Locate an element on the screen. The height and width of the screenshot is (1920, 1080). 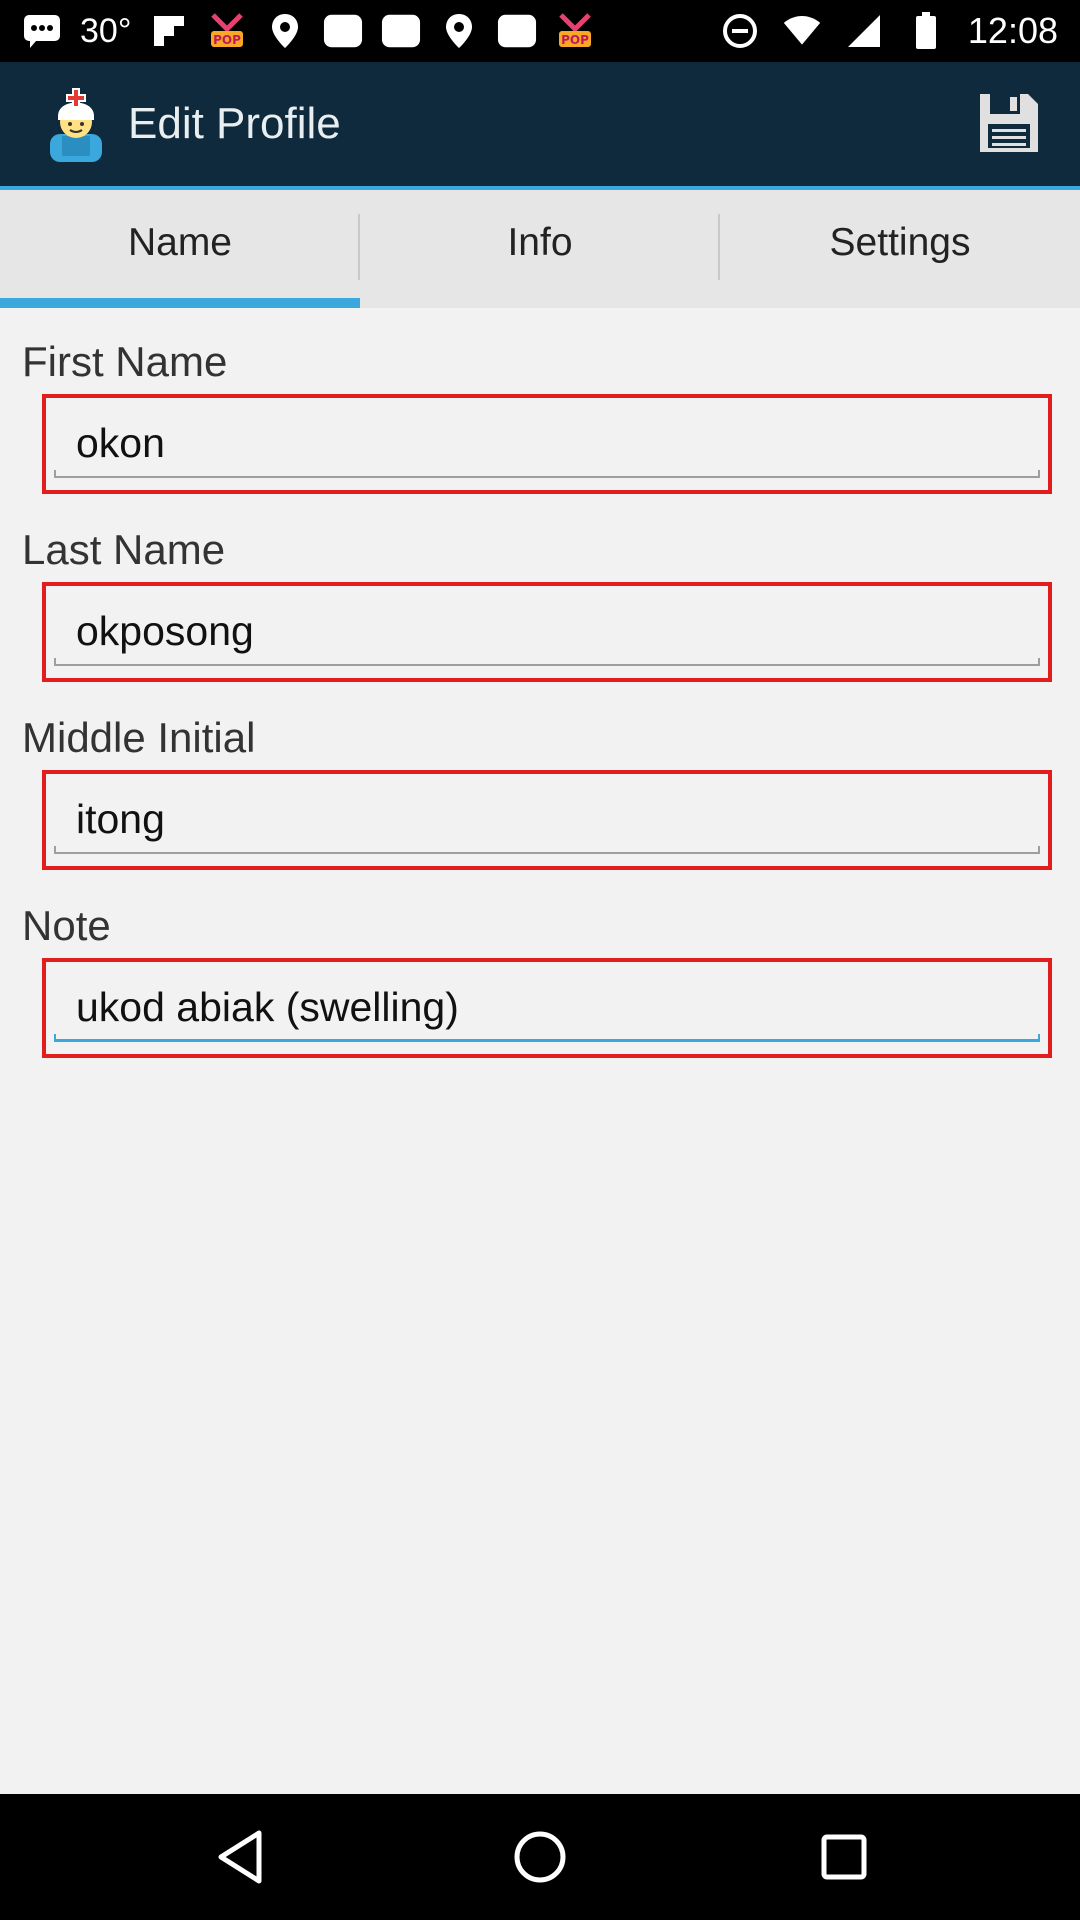
do-not-disturb-icon is located at coordinates (740, 31).